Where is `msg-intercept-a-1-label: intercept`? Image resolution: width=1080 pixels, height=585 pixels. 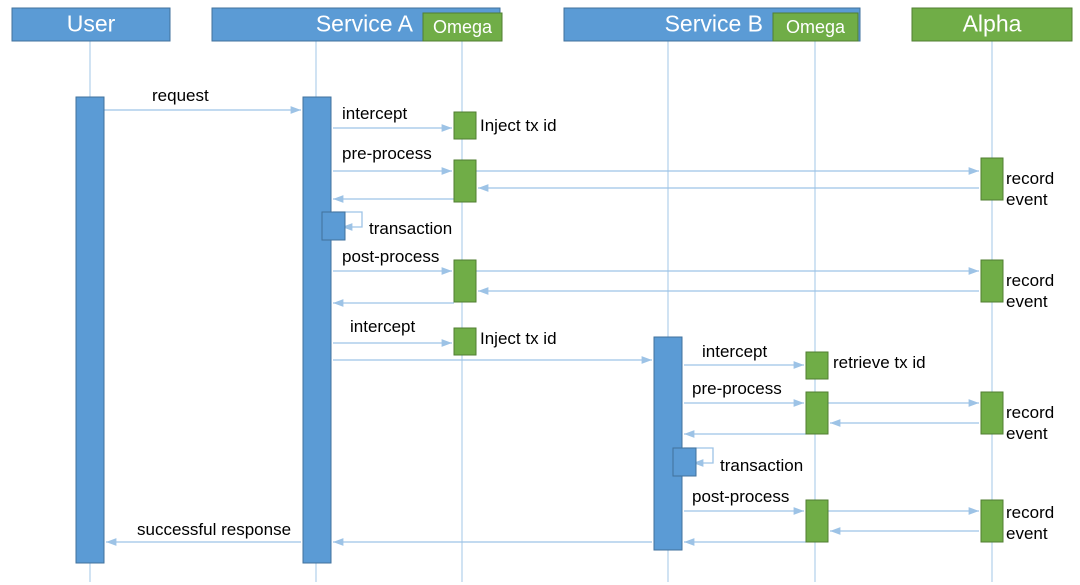 msg-intercept-a-1-label: intercept is located at coordinates (374, 113).